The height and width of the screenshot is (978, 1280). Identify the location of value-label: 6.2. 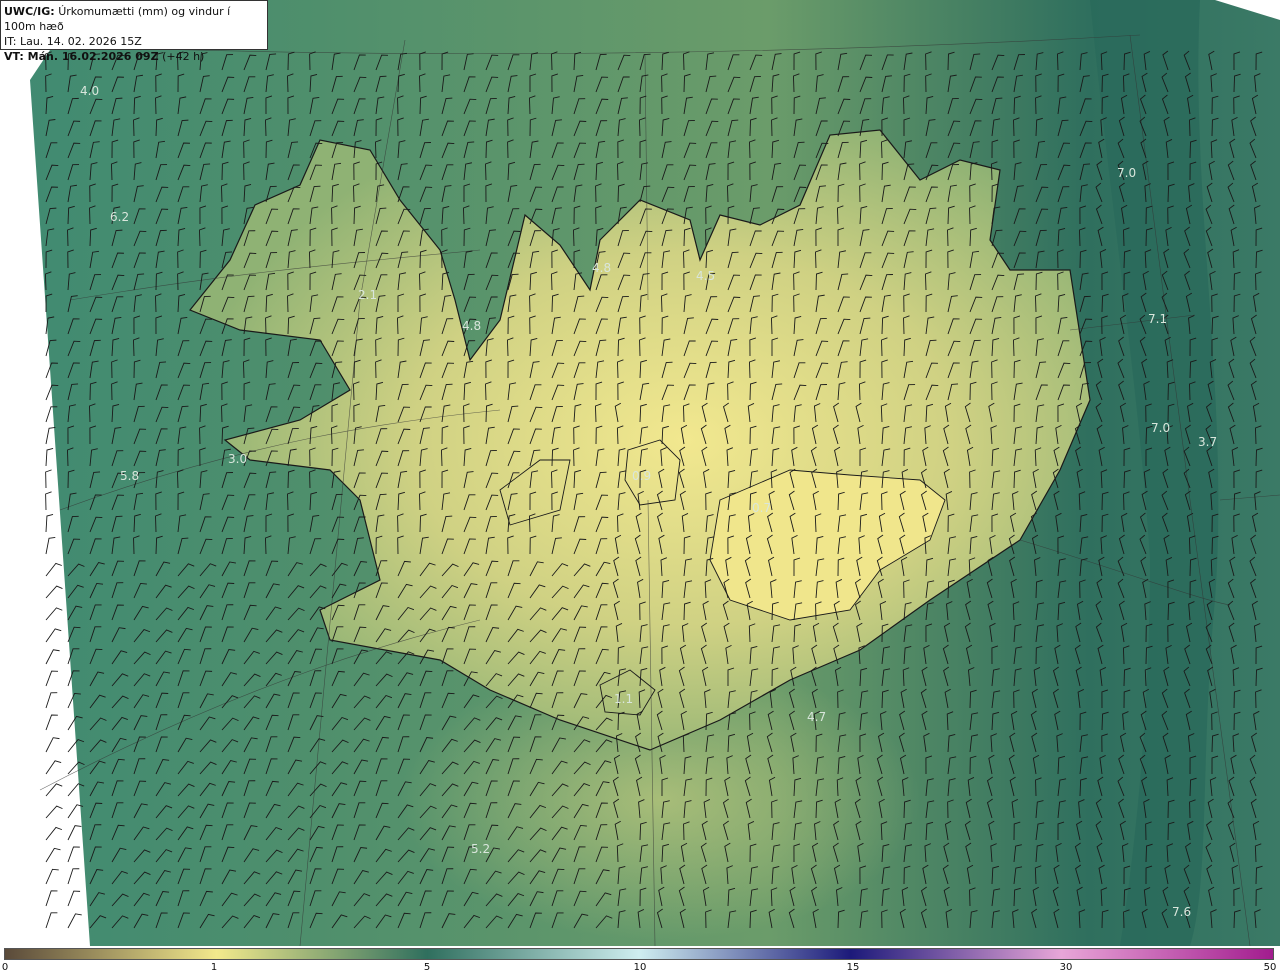
(119, 217).